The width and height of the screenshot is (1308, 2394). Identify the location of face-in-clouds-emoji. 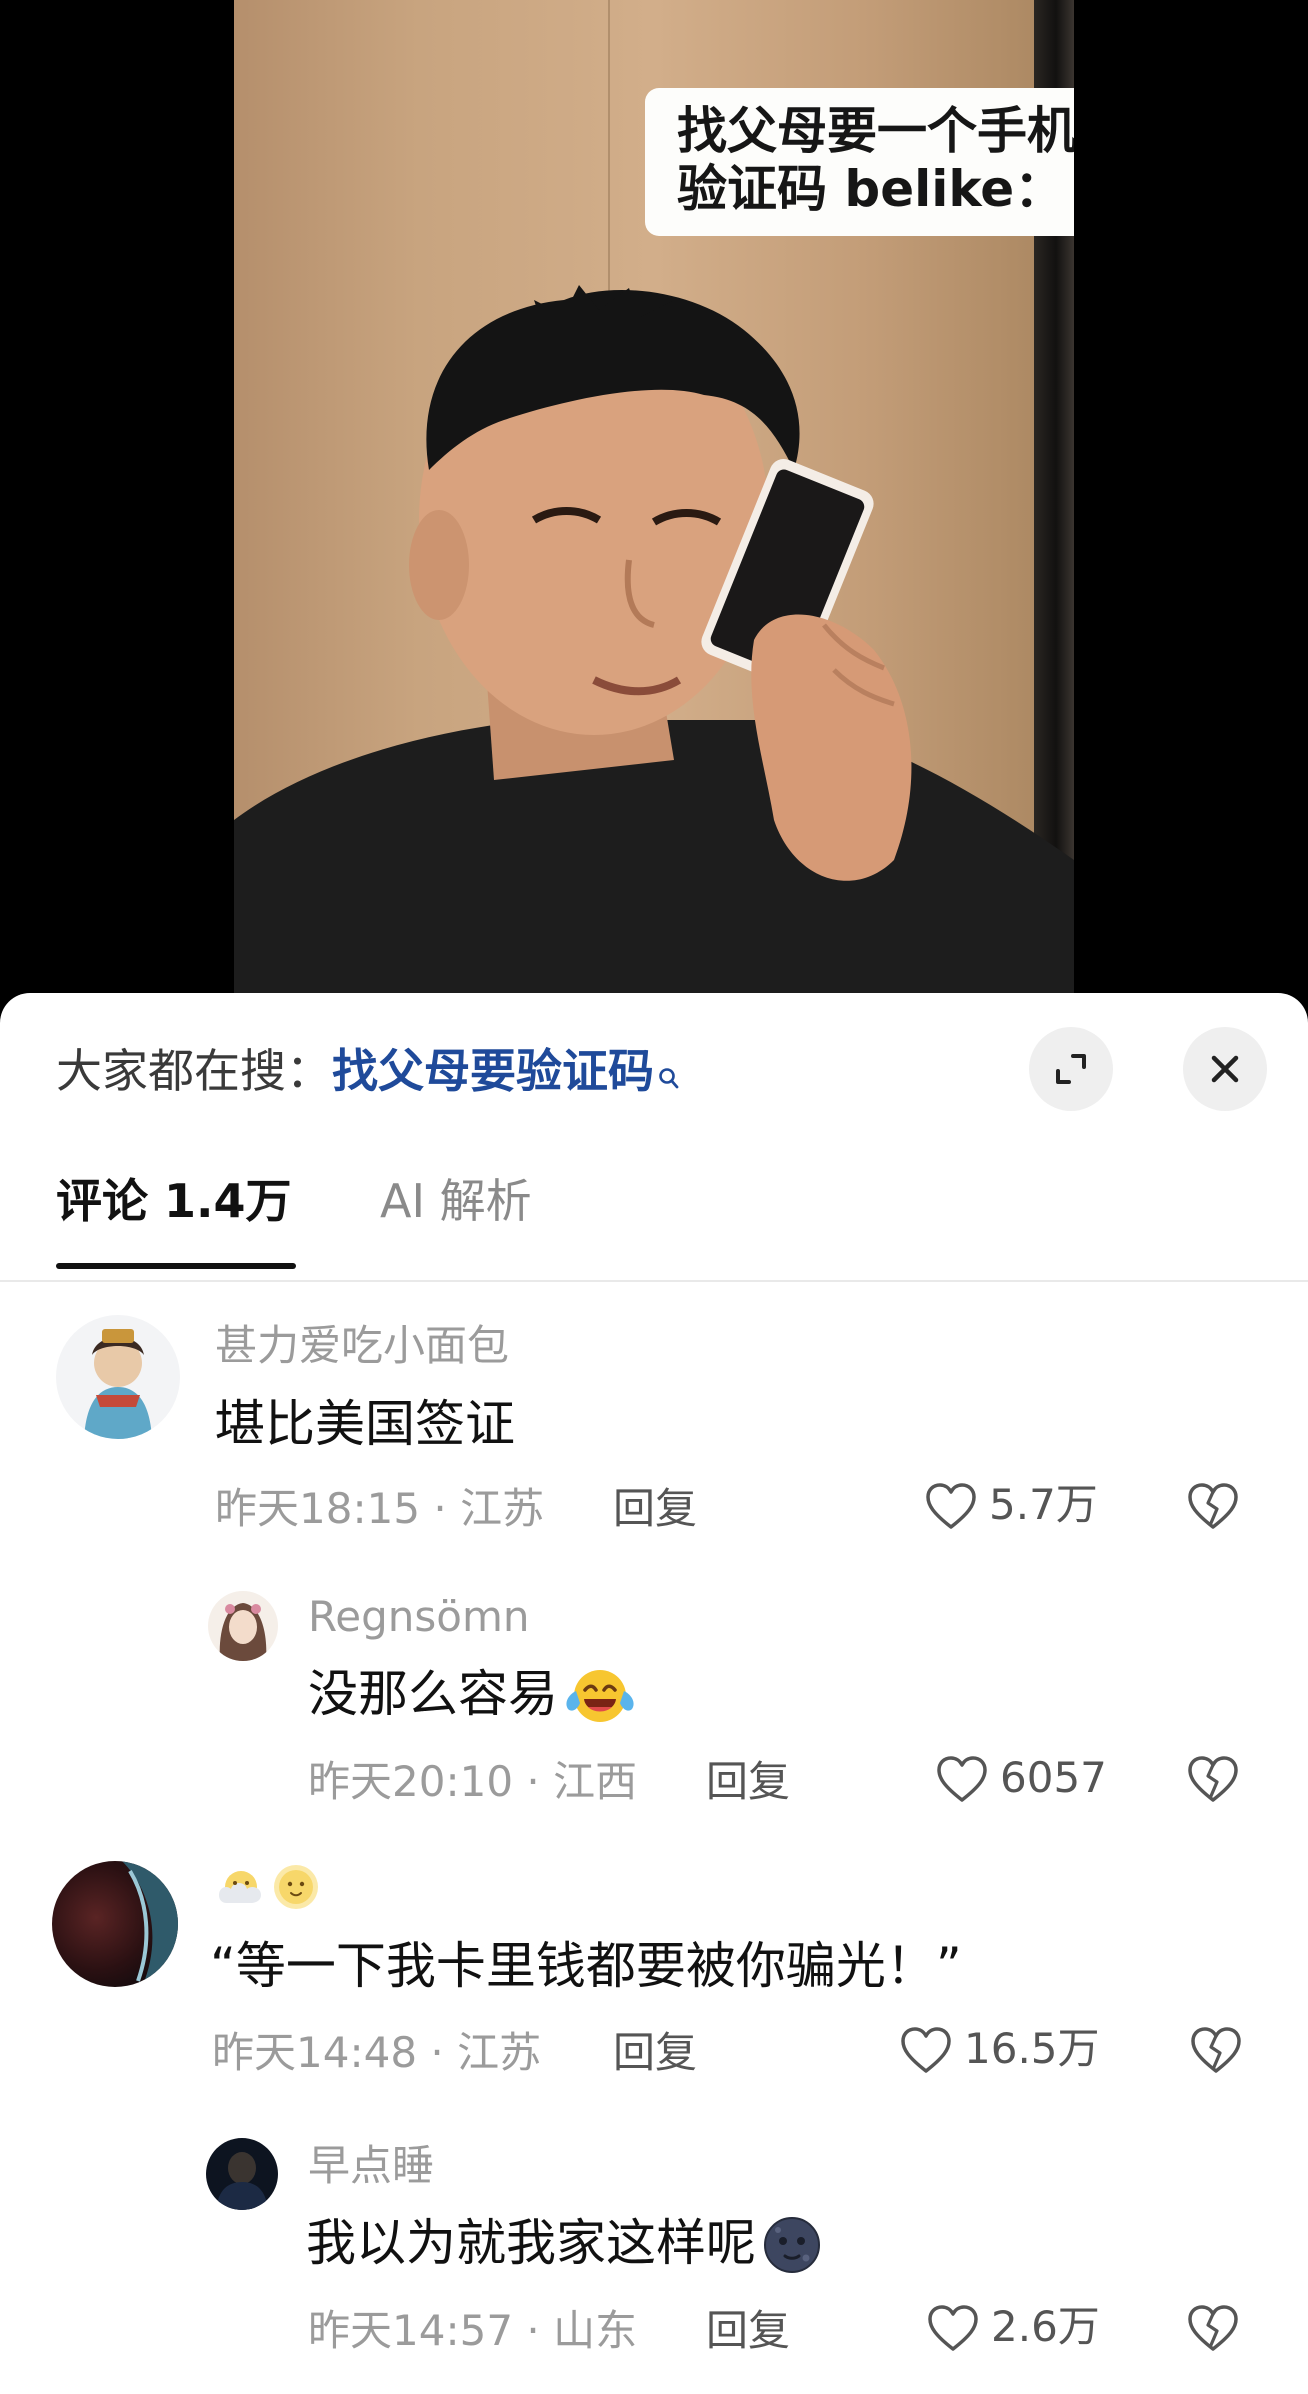
(241, 1893).